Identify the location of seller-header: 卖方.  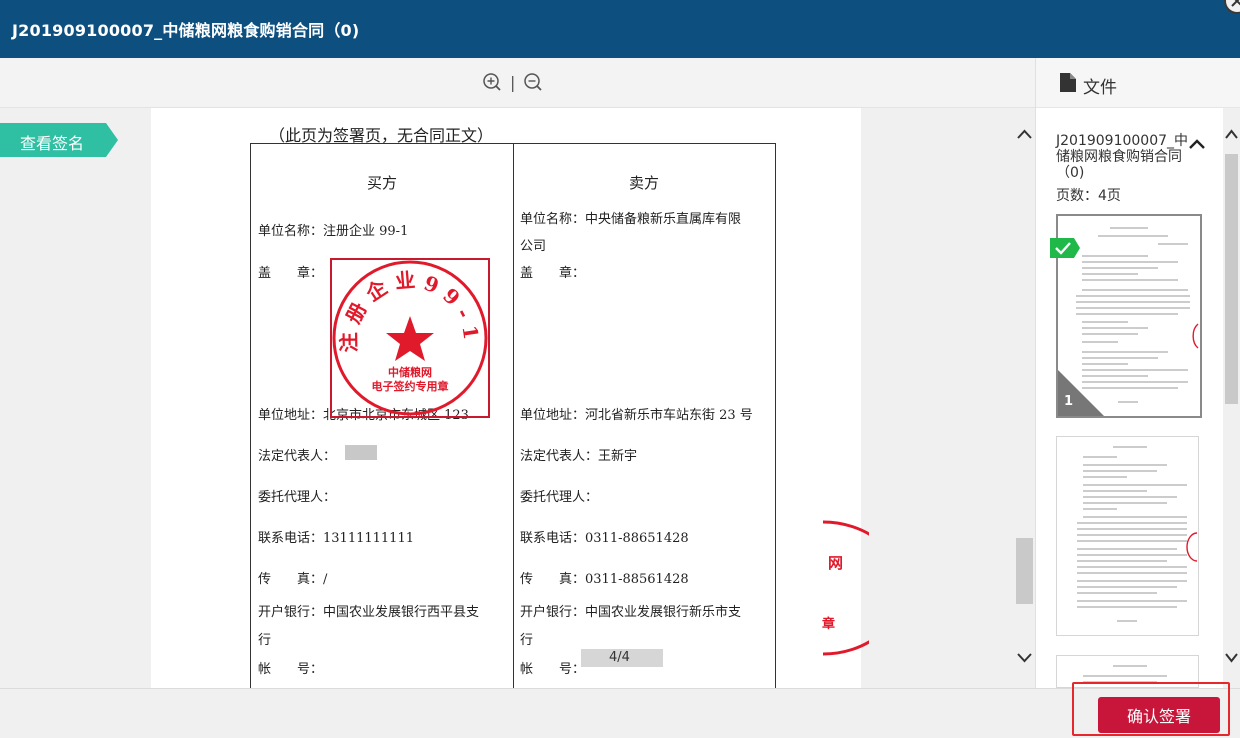
(644, 183).